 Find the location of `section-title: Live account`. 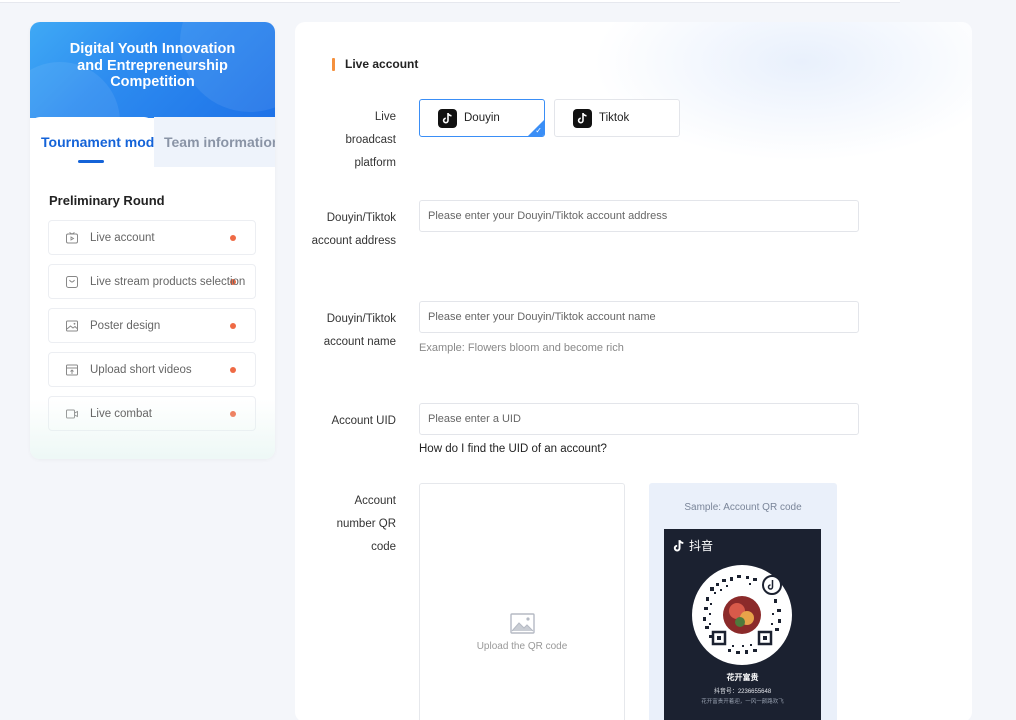

section-title: Live account is located at coordinates (382, 64).